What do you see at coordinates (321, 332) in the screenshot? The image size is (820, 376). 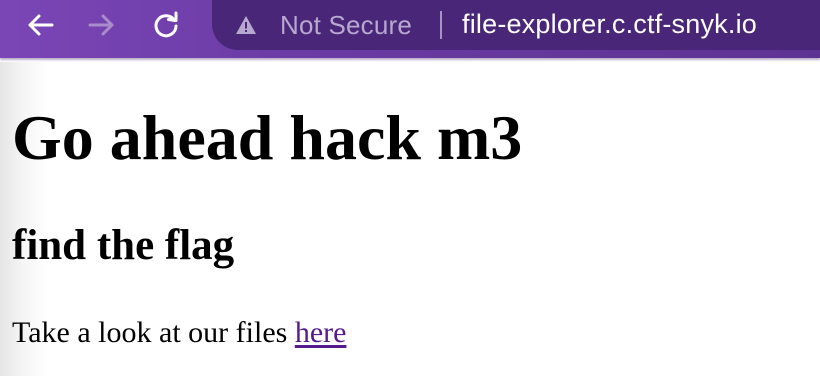 I see `files-link: here` at bounding box center [321, 332].